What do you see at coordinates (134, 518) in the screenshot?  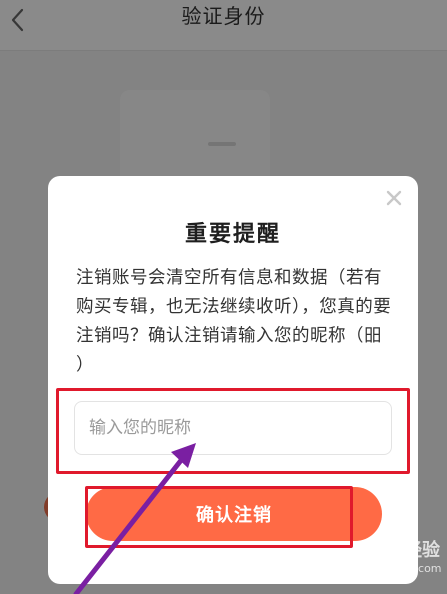 I see `annotation-arrow-icon` at bounding box center [134, 518].